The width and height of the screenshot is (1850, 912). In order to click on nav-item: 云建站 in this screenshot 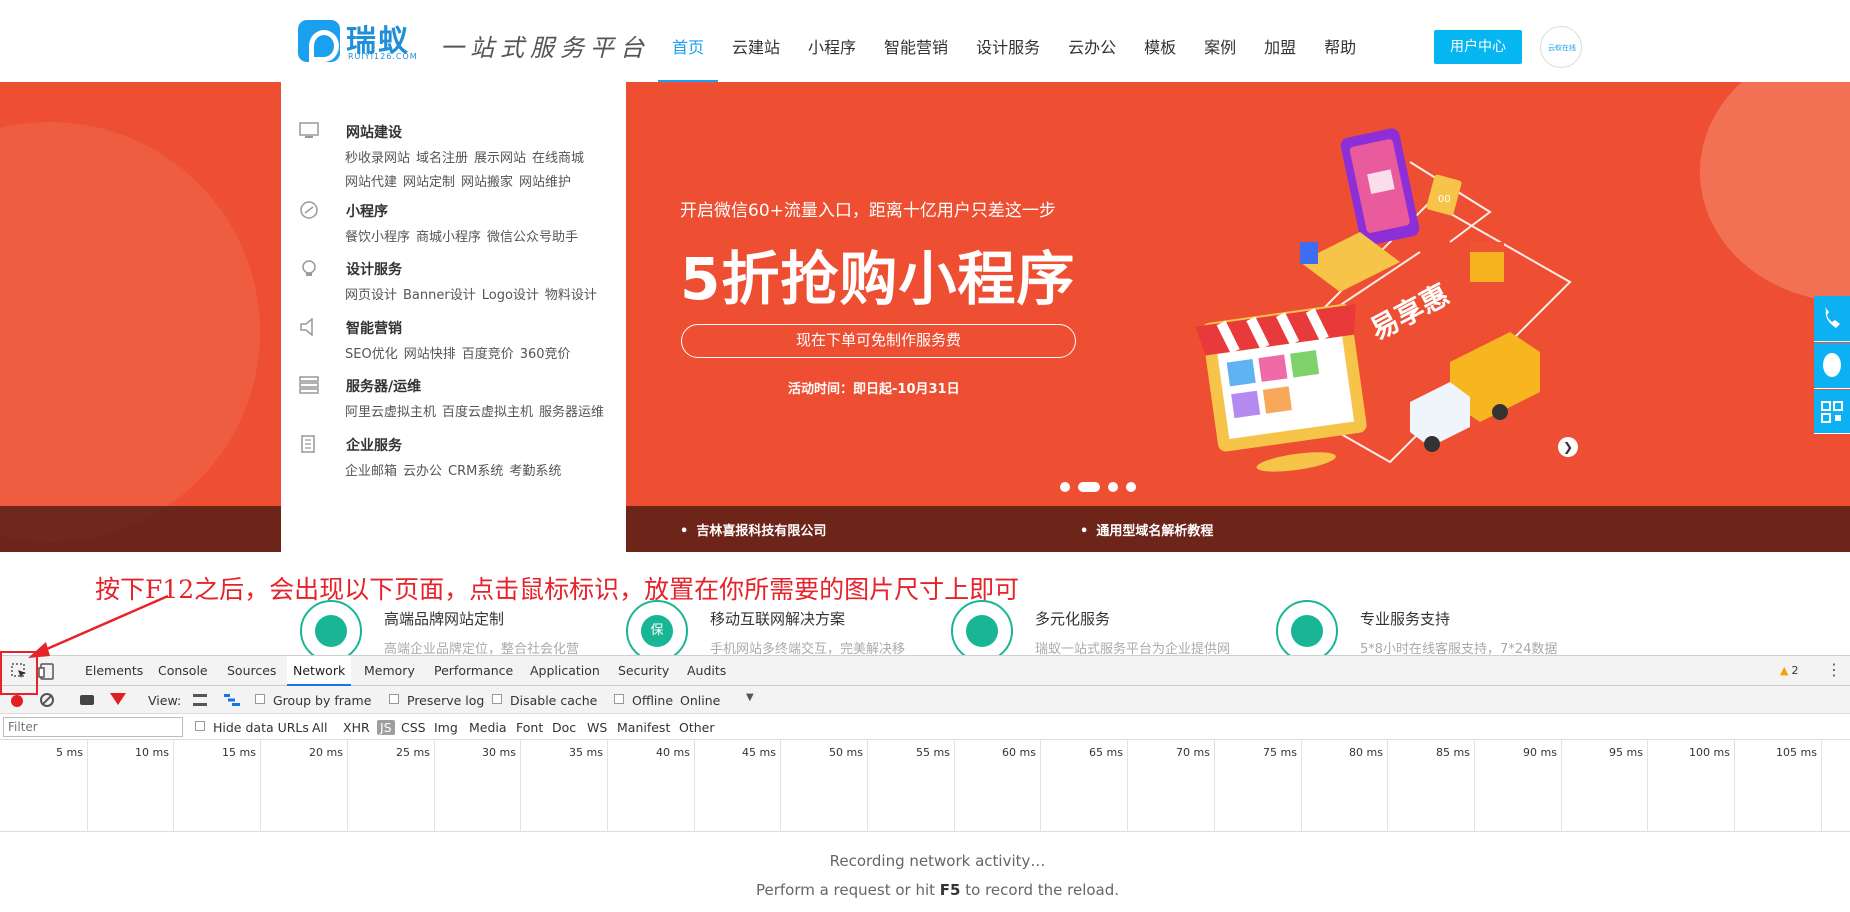, I will do `click(756, 41)`.